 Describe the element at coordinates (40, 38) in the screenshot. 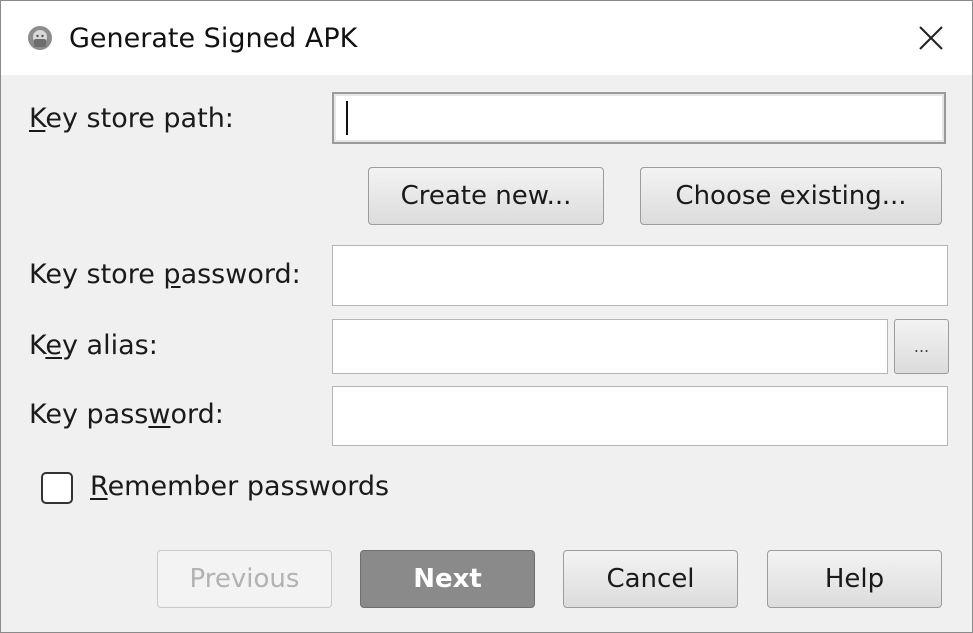

I see `android-icon` at that location.